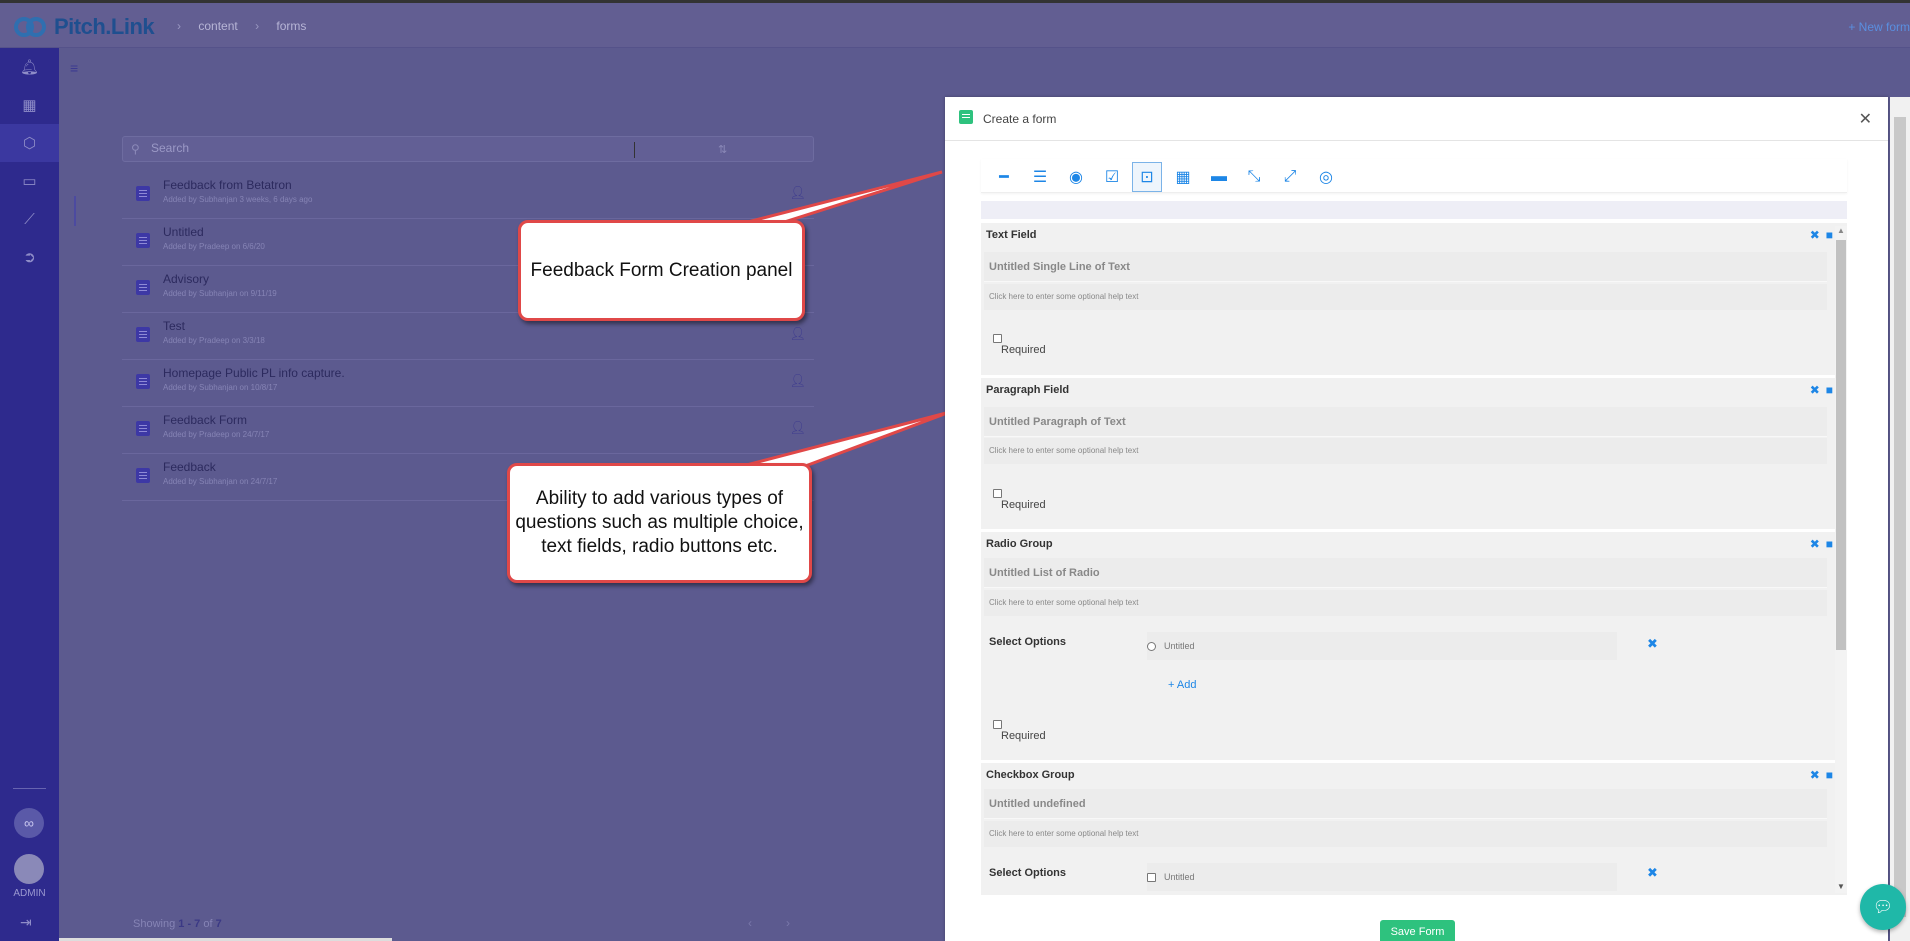 This screenshot has height=941, width=1910. Describe the element at coordinates (767, 923) in the screenshot. I see `prev-page-icon: ‹` at that location.